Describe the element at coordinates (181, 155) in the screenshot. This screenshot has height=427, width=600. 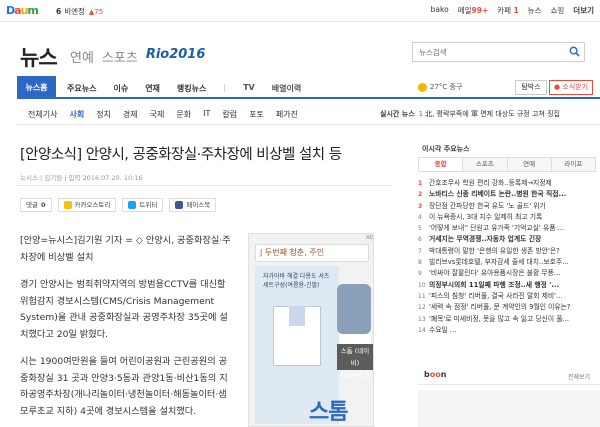
I see `article-title: [안양소식] 안양시, 공중화장실·주차장에 비상벨 설치 등` at that location.